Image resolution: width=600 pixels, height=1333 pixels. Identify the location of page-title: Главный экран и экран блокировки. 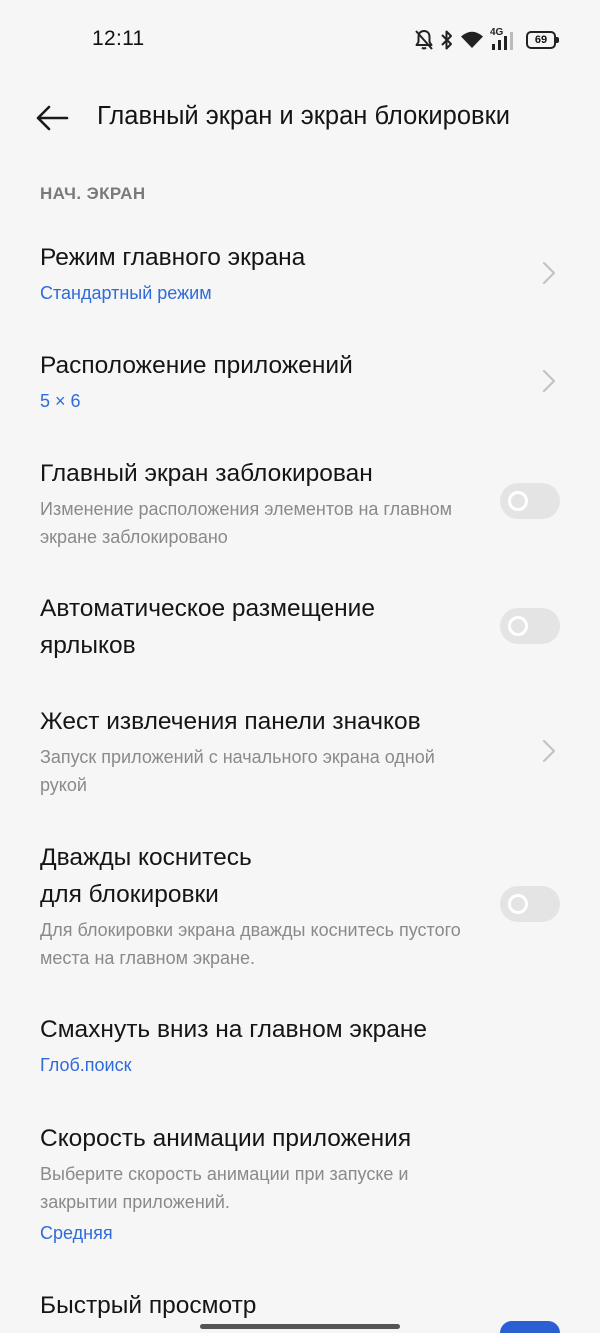
(303, 116).